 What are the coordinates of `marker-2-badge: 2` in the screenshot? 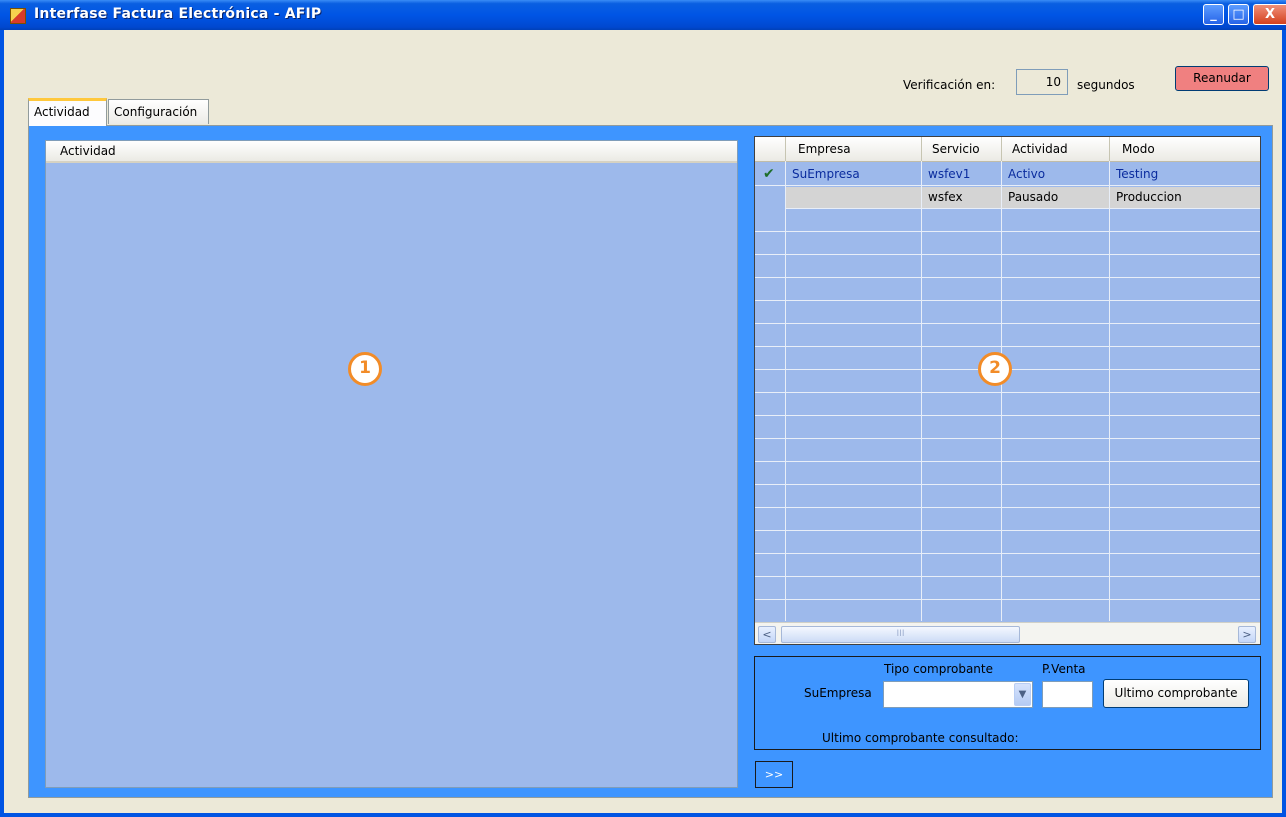 It's located at (995, 369).